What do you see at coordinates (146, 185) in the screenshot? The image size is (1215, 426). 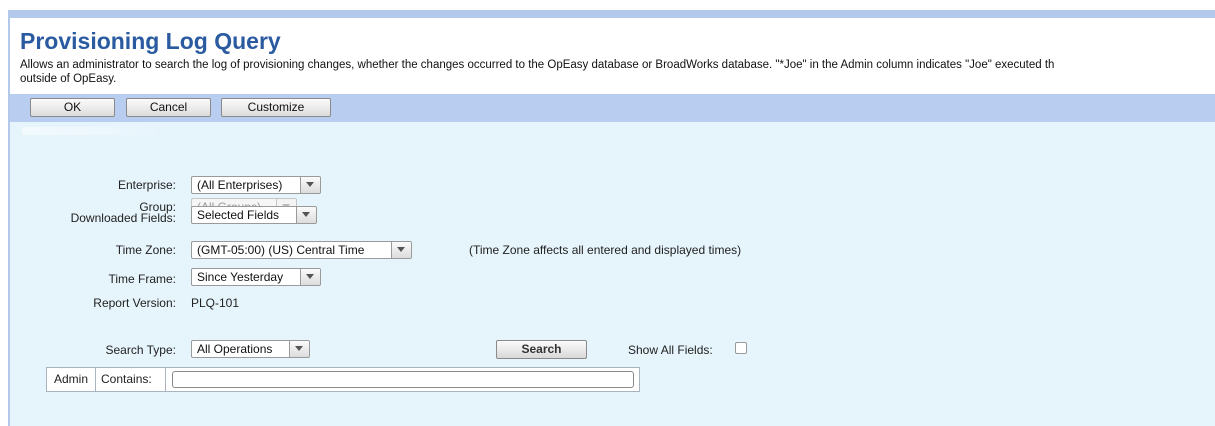 I see `enterprise-label: Enterprise:` at bounding box center [146, 185].